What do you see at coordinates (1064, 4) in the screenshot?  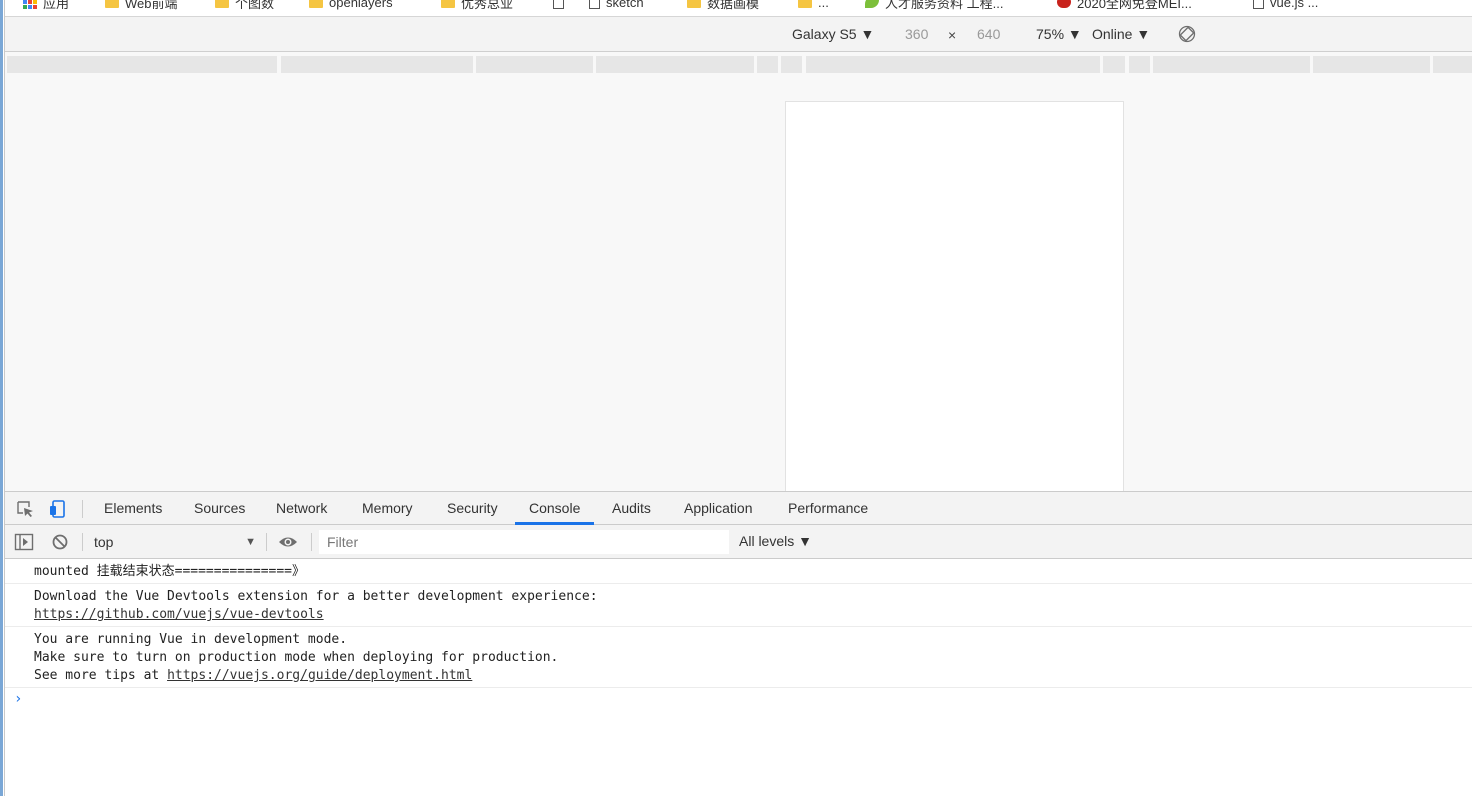 I see `red-icon` at bounding box center [1064, 4].